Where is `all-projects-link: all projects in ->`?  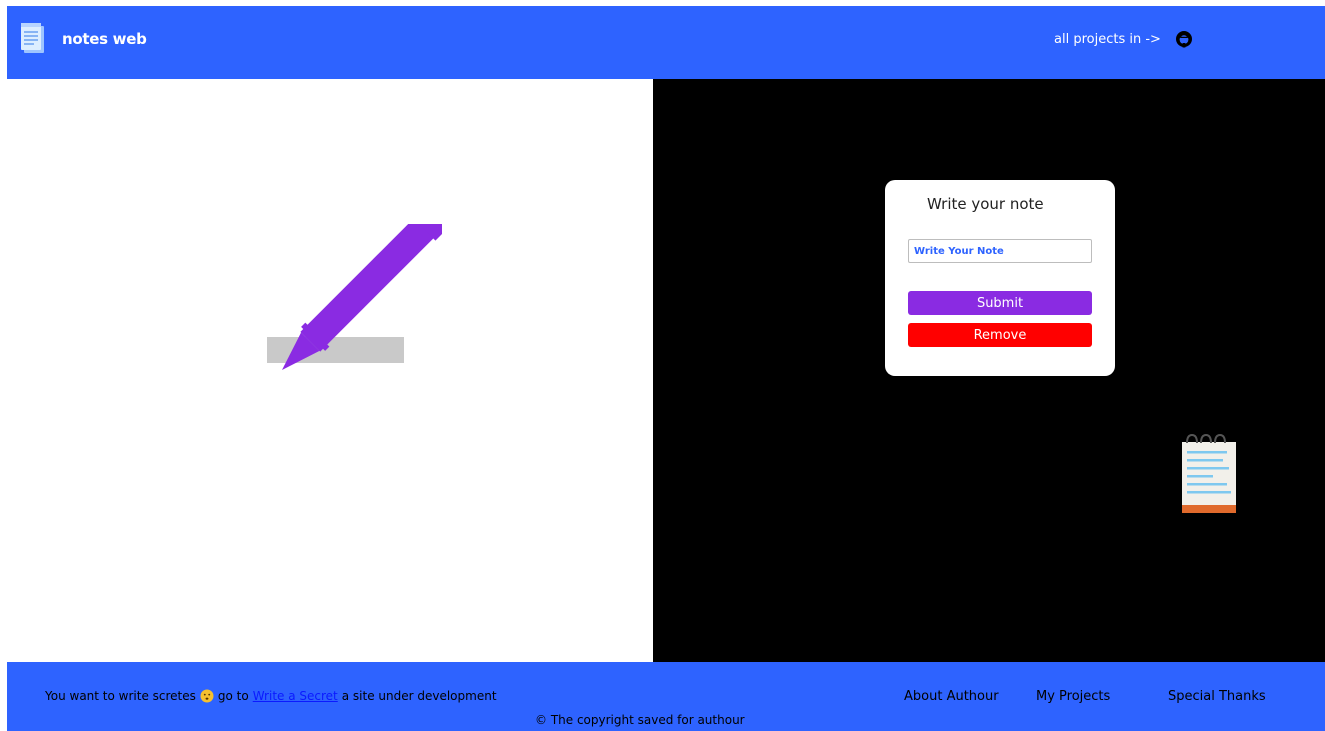 all-projects-link: all projects in -> is located at coordinates (1123, 39).